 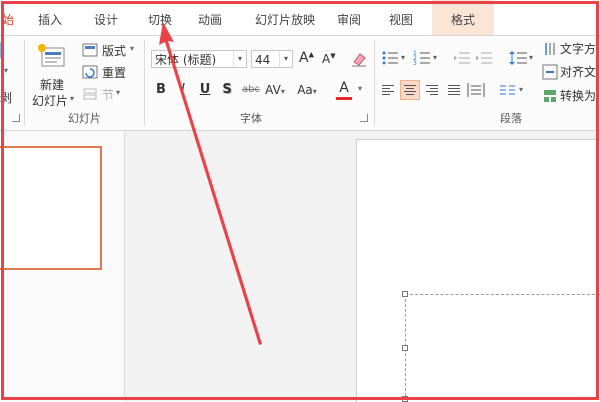 I want to click on italic-button: I, so click(x=183, y=90).